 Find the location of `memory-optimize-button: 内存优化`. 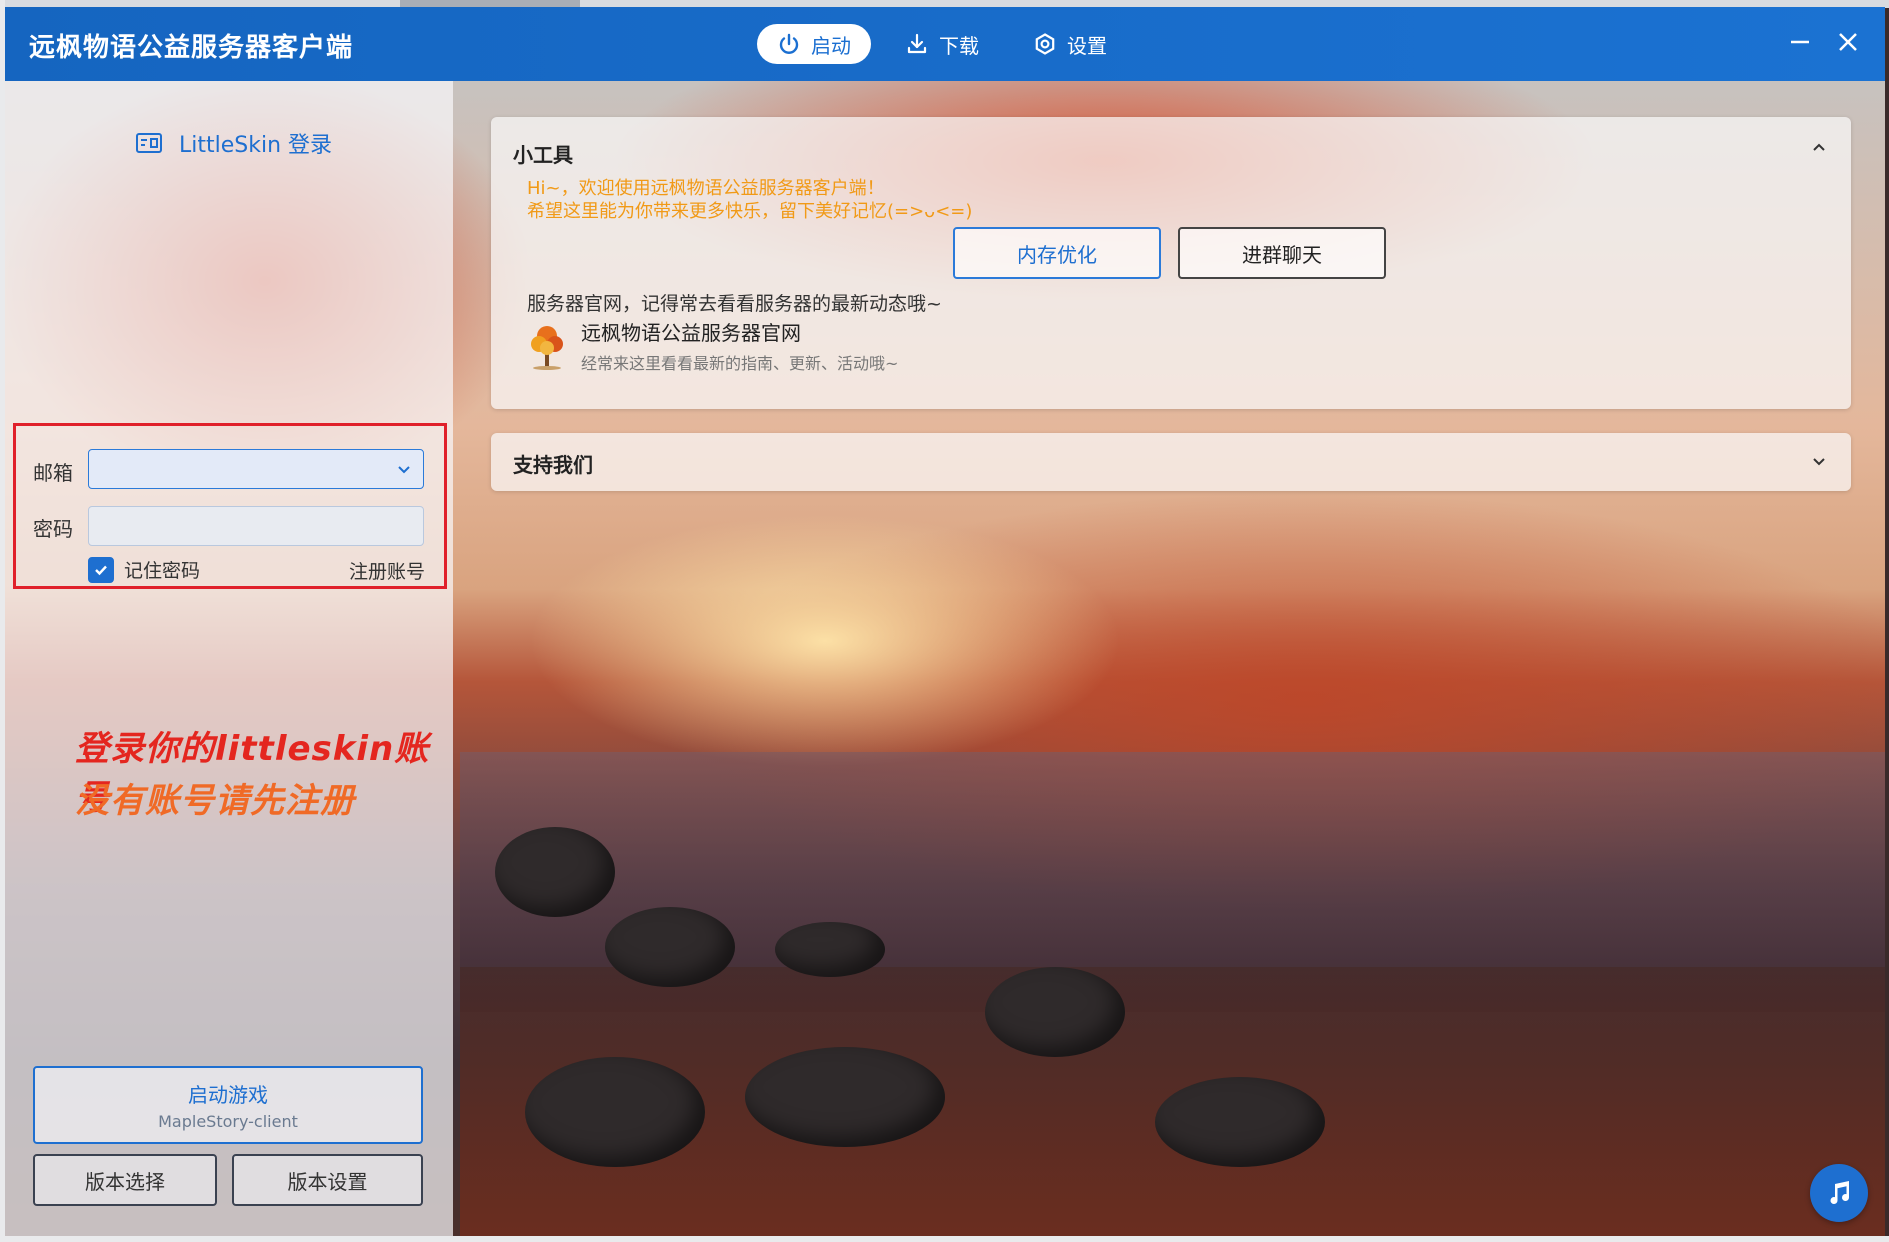

memory-optimize-button: 内存优化 is located at coordinates (1057, 253).